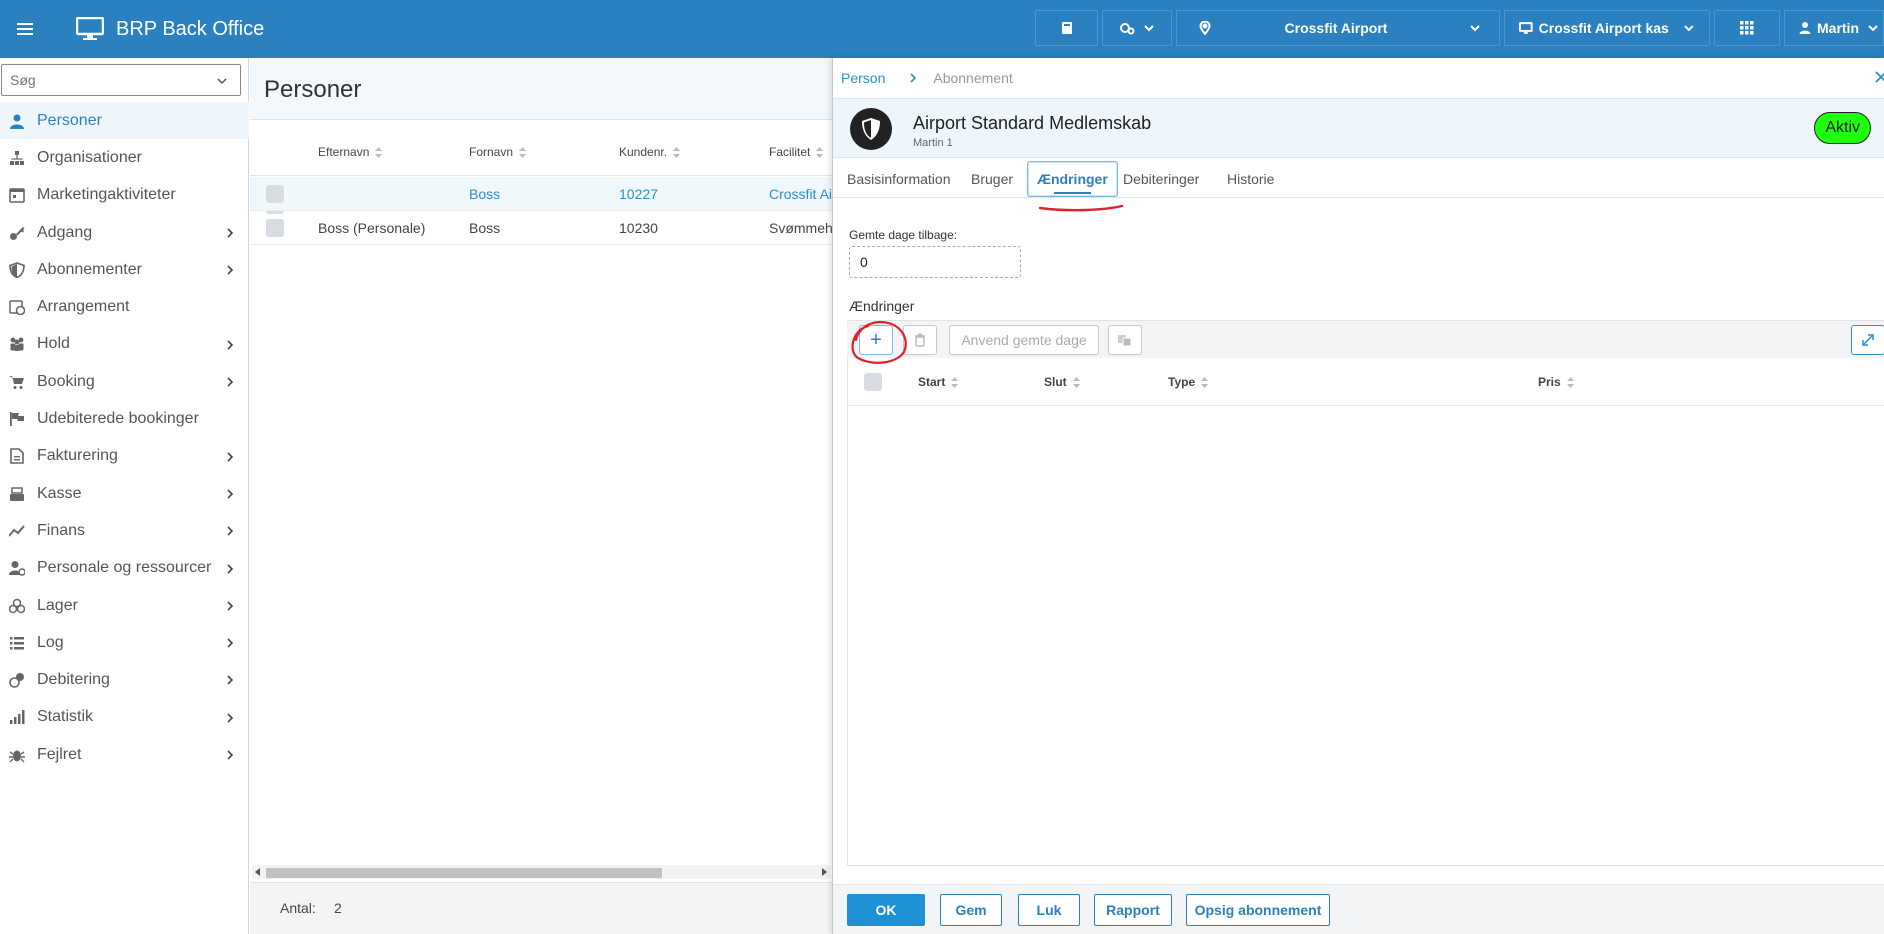  I want to click on trend-icon, so click(17, 531).